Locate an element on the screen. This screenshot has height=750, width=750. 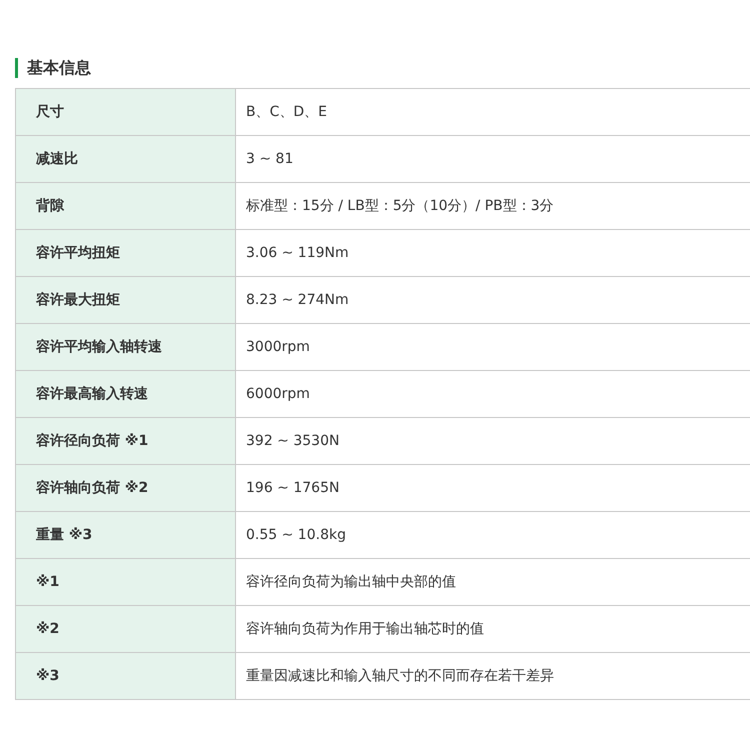
label-cell: ※1 is located at coordinates (126, 582).